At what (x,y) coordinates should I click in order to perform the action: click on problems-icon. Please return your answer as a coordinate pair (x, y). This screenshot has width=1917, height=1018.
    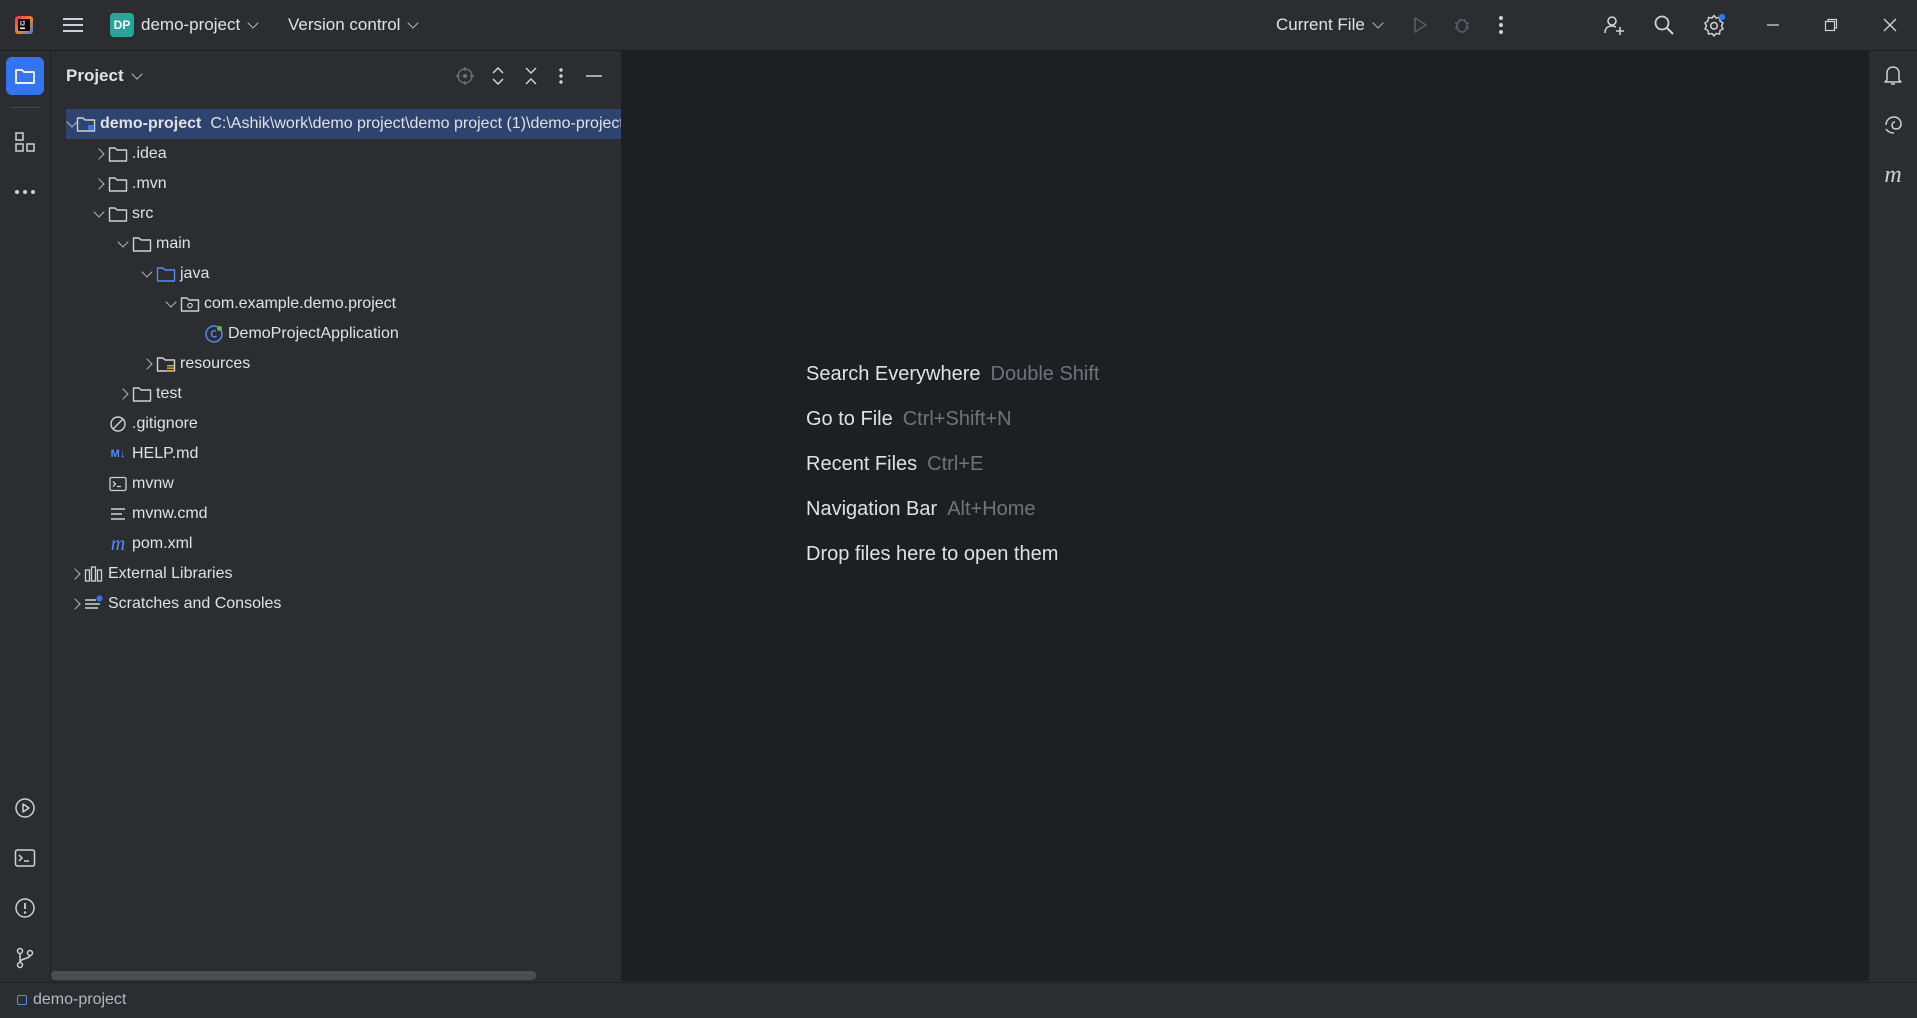
    Looking at the image, I should click on (25, 908).